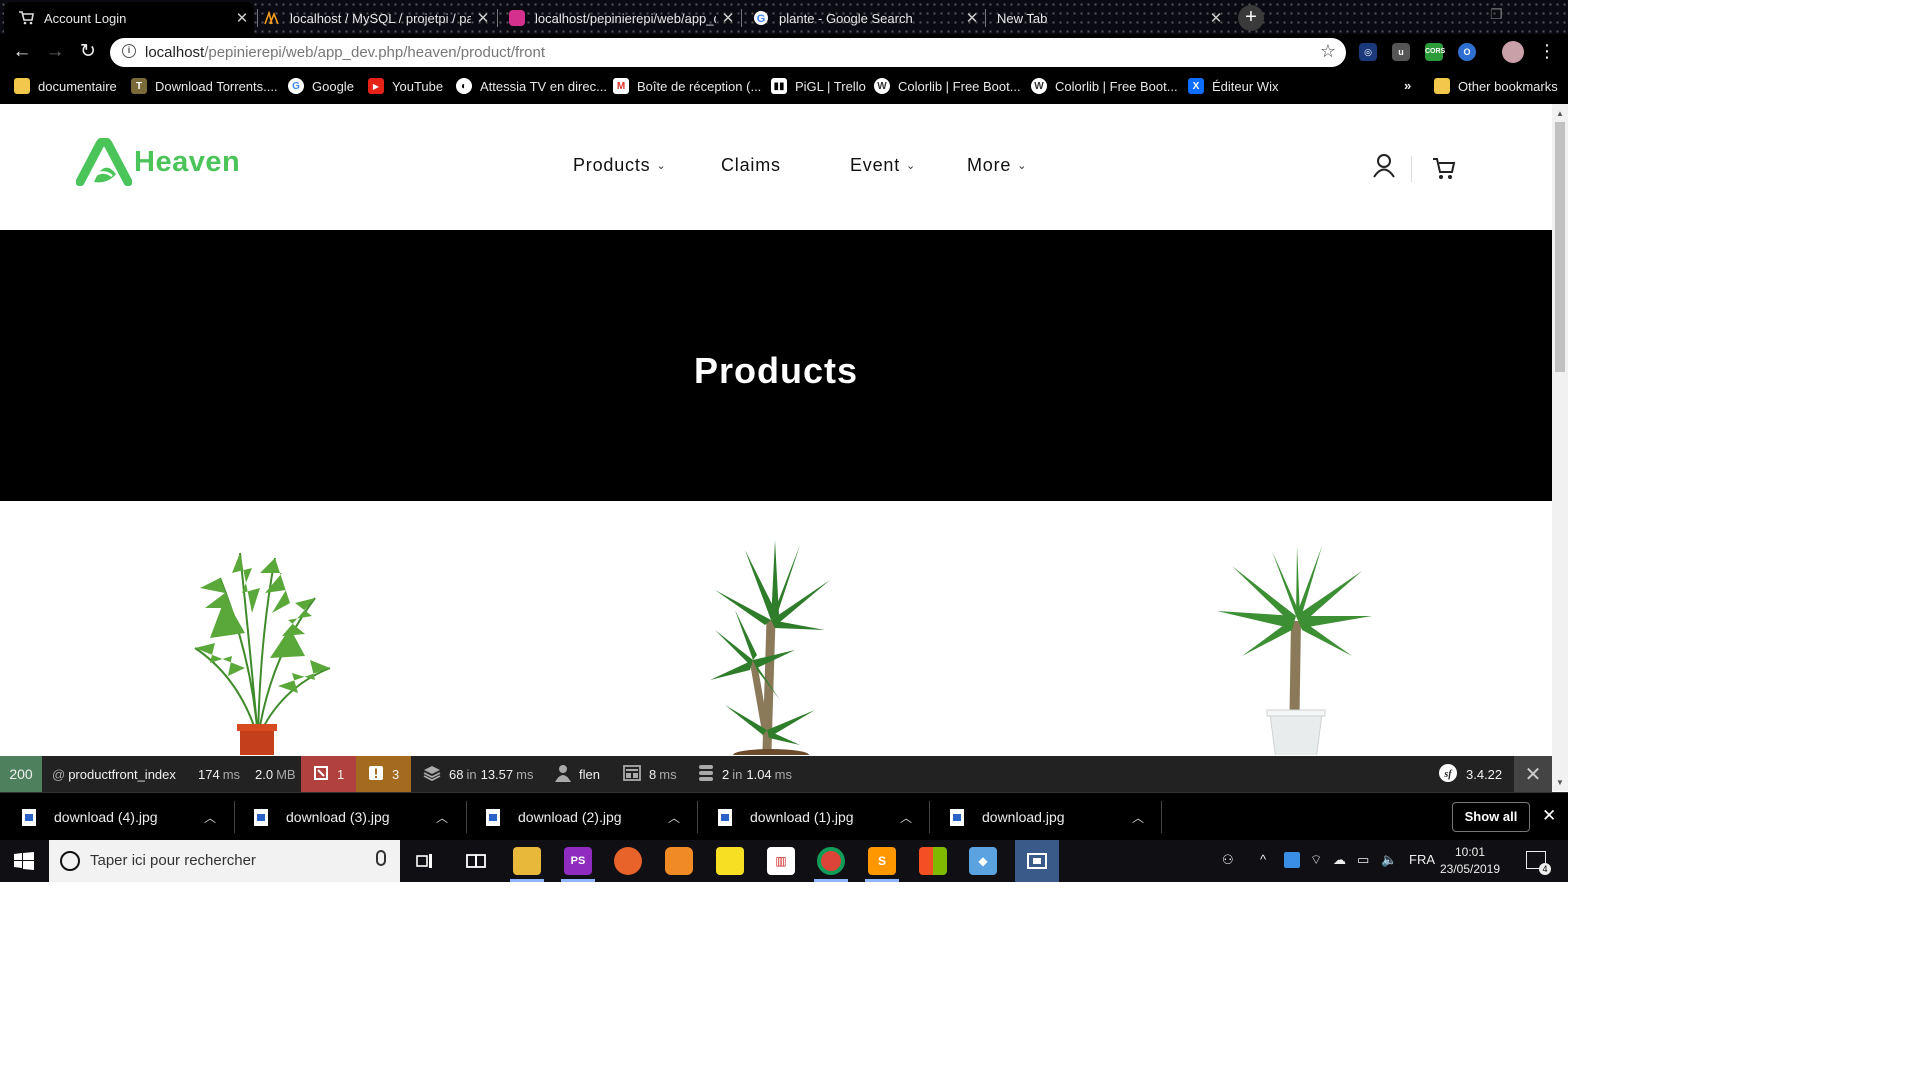 Image resolution: width=1920 pixels, height=1080 pixels. I want to click on tab-phpmyadmin: localhost / MySQL / projetpi / pa ✕, so click(372, 18).